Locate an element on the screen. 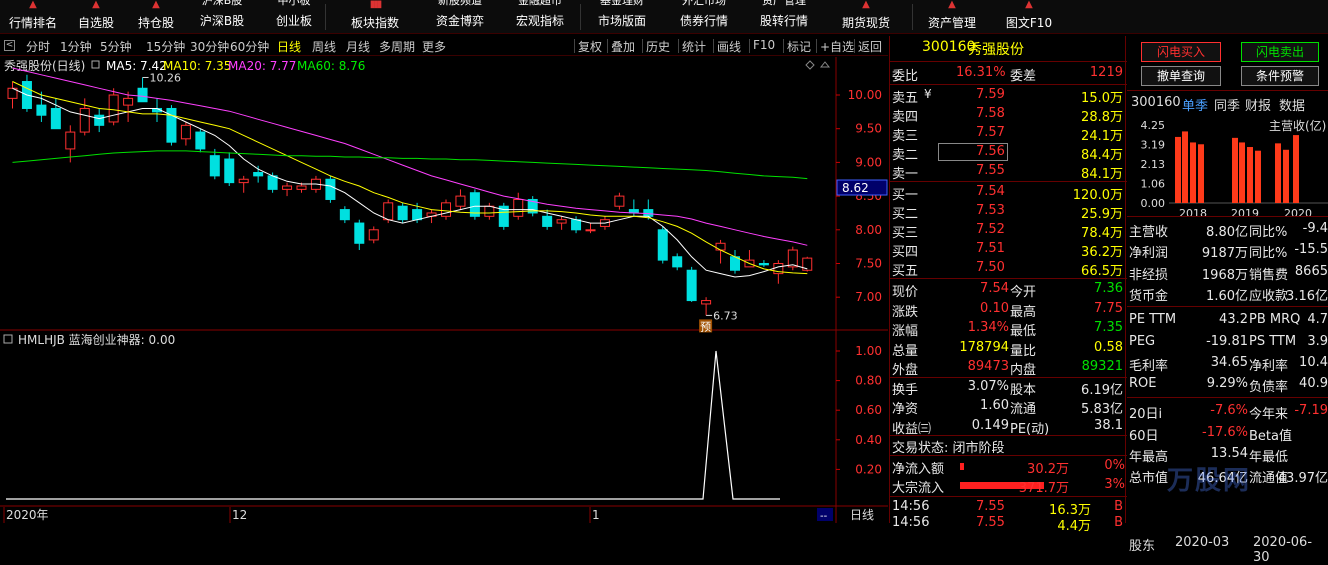 The width and height of the screenshot is (1328, 565). topbar-item-13: ▲ 图文F10 is located at coordinates (1029, 17).